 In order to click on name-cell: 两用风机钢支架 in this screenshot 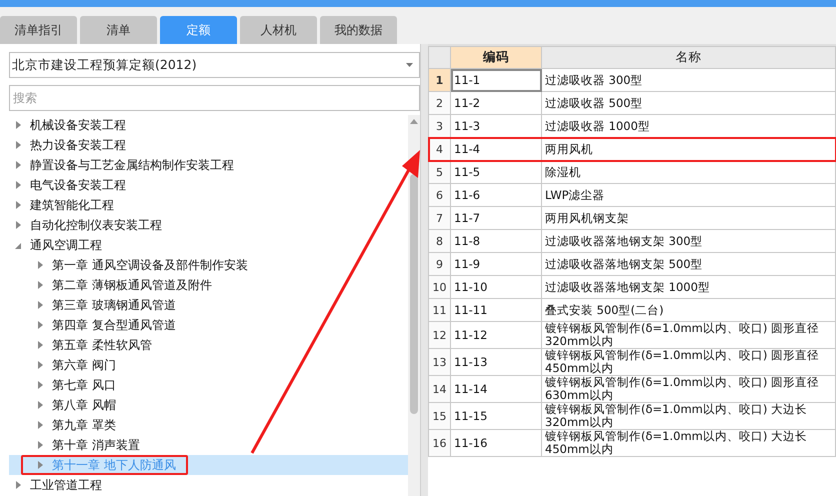, I will do `click(689, 218)`.